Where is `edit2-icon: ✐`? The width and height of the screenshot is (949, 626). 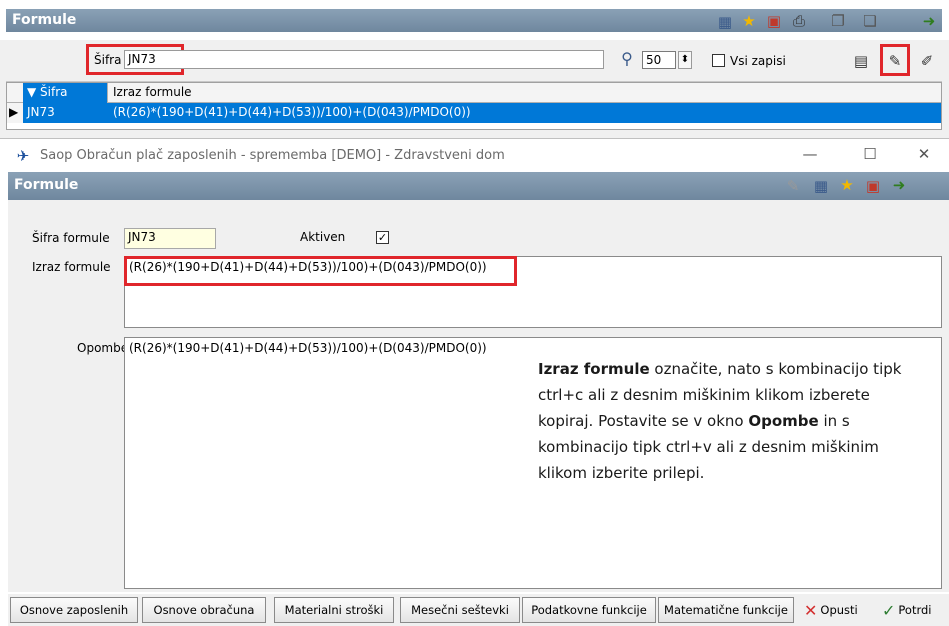
edit2-icon: ✐ is located at coordinates (927, 61).